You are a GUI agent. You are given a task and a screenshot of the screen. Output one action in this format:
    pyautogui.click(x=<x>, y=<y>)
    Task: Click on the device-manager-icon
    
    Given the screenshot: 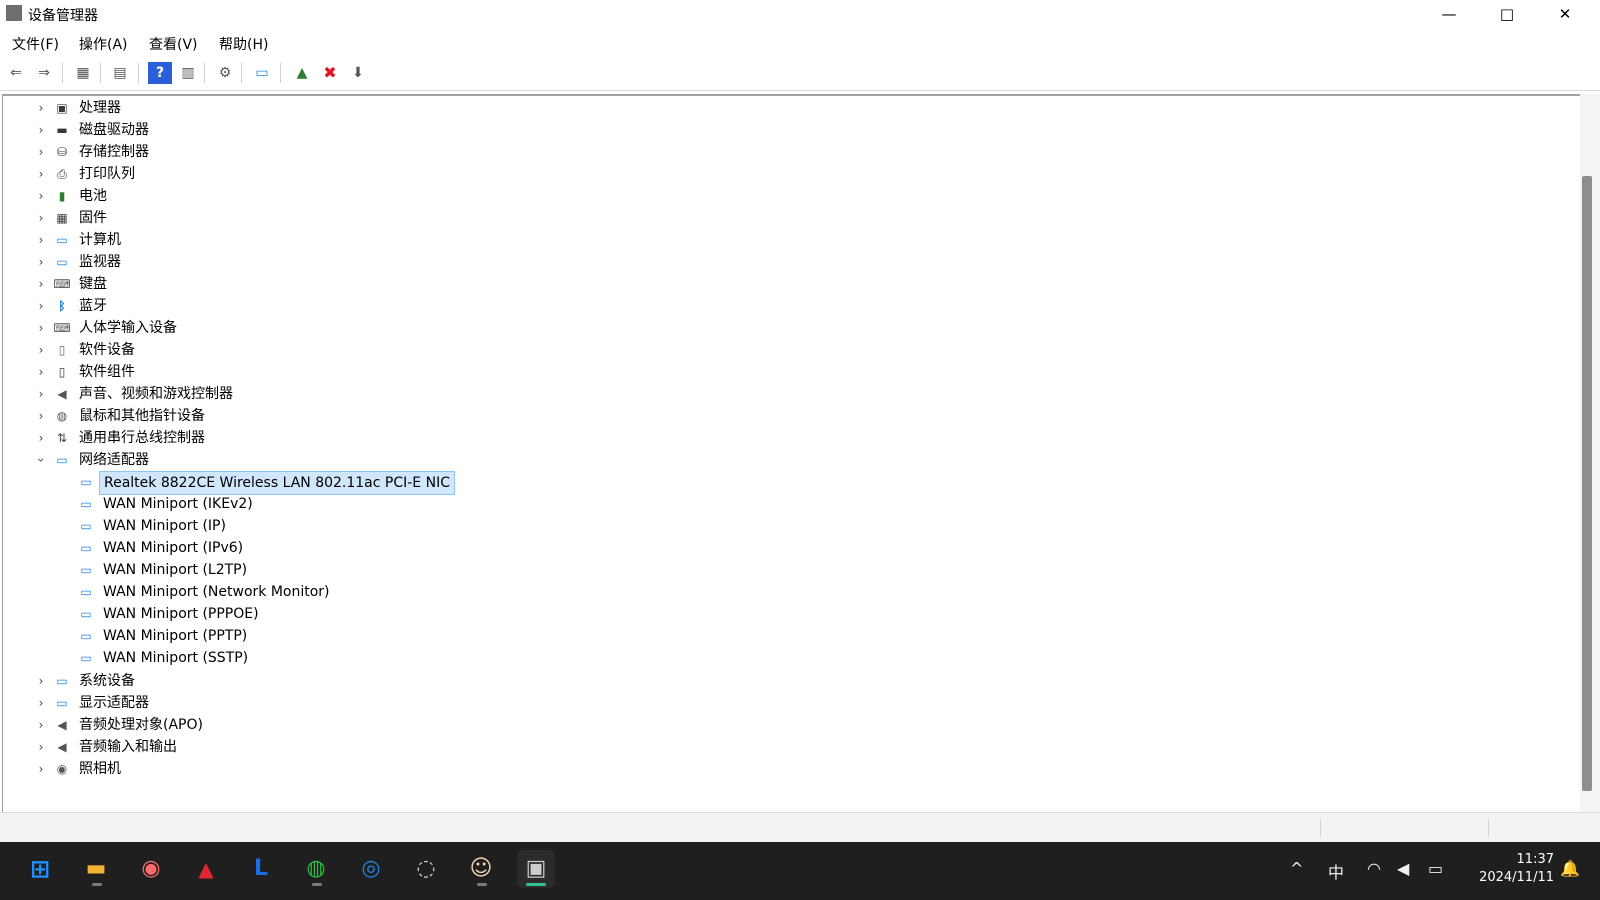 What is the action you would take?
    pyautogui.click(x=14, y=13)
    